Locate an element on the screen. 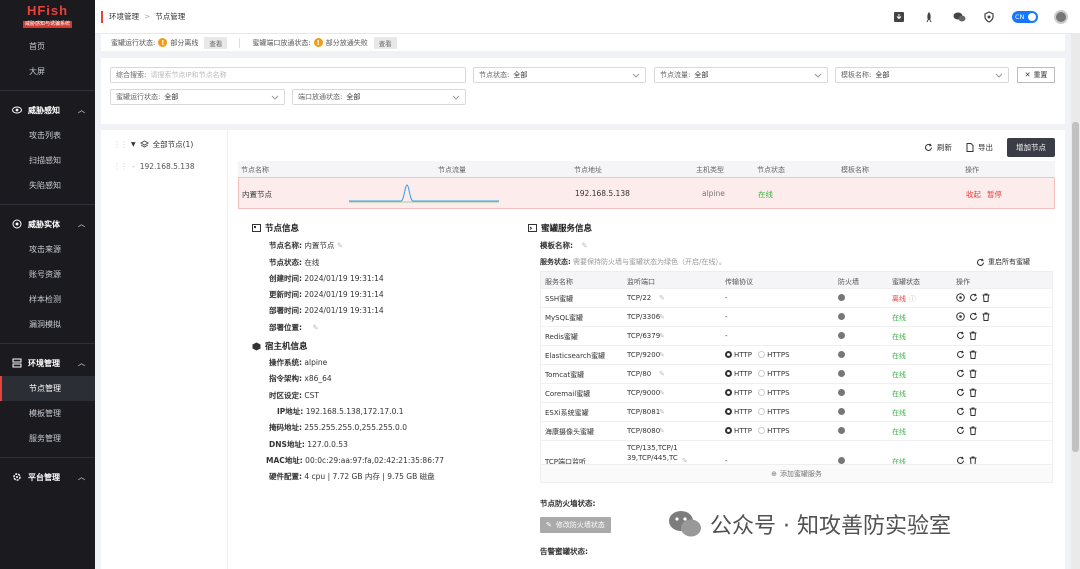 The width and height of the screenshot is (1080, 569). tree-node-item: ⋮⋮ - 192.168.5.138 is located at coordinates (154, 166).